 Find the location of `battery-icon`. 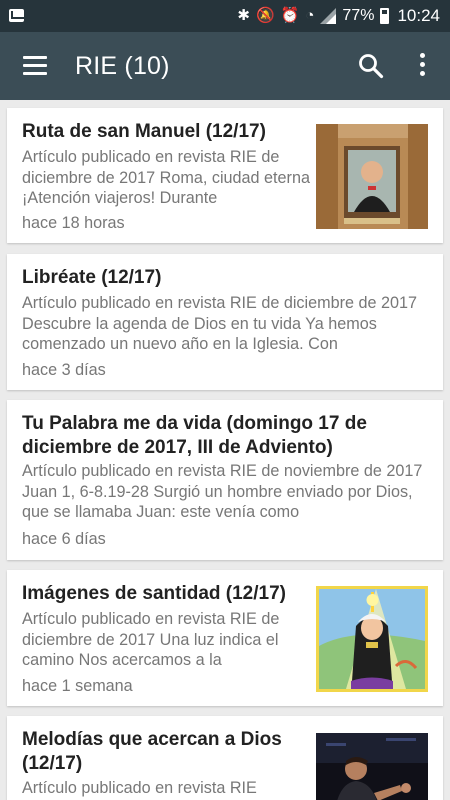

battery-icon is located at coordinates (385, 16).